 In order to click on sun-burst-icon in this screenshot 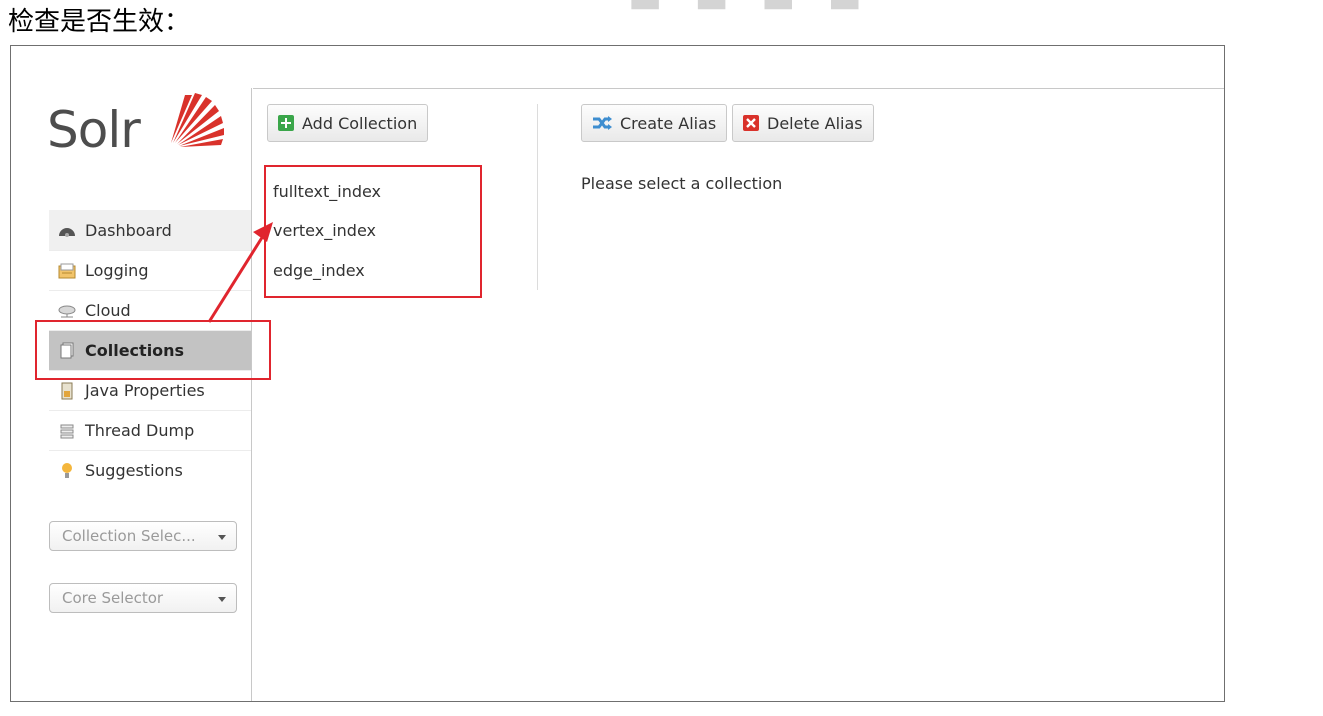, I will do `click(197, 120)`.